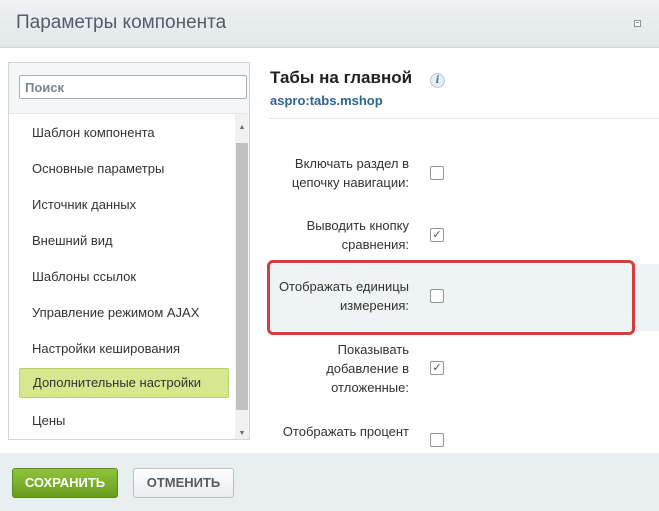 This screenshot has height=511, width=659. Describe the element at coordinates (345, 431) in the screenshot. I see `option-label: Отображать процент` at that location.